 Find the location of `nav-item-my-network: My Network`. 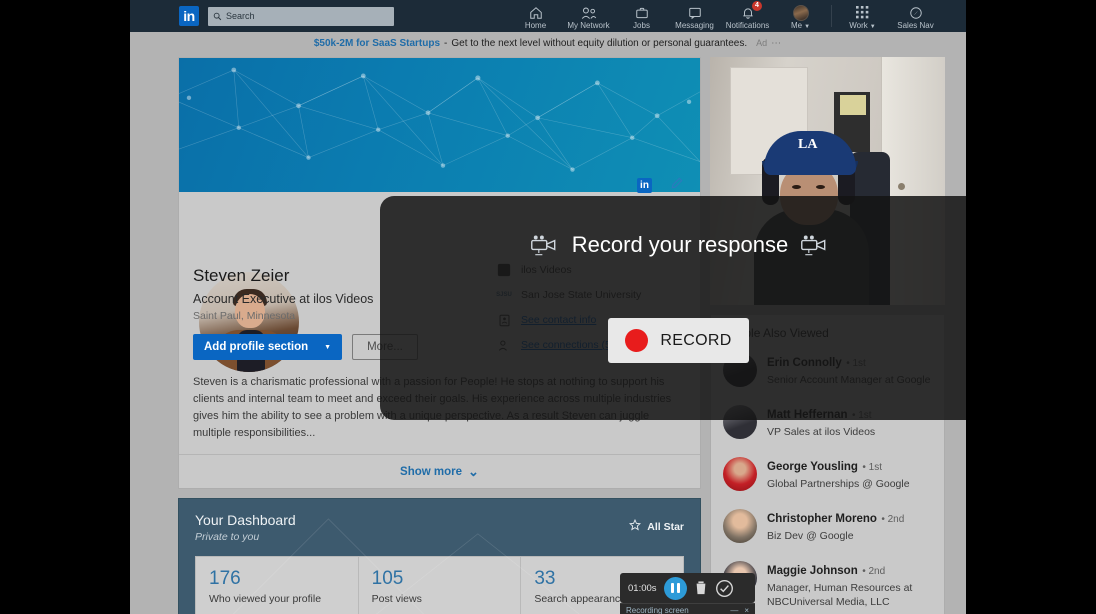

nav-item-my-network: My Network is located at coordinates (588, 16).